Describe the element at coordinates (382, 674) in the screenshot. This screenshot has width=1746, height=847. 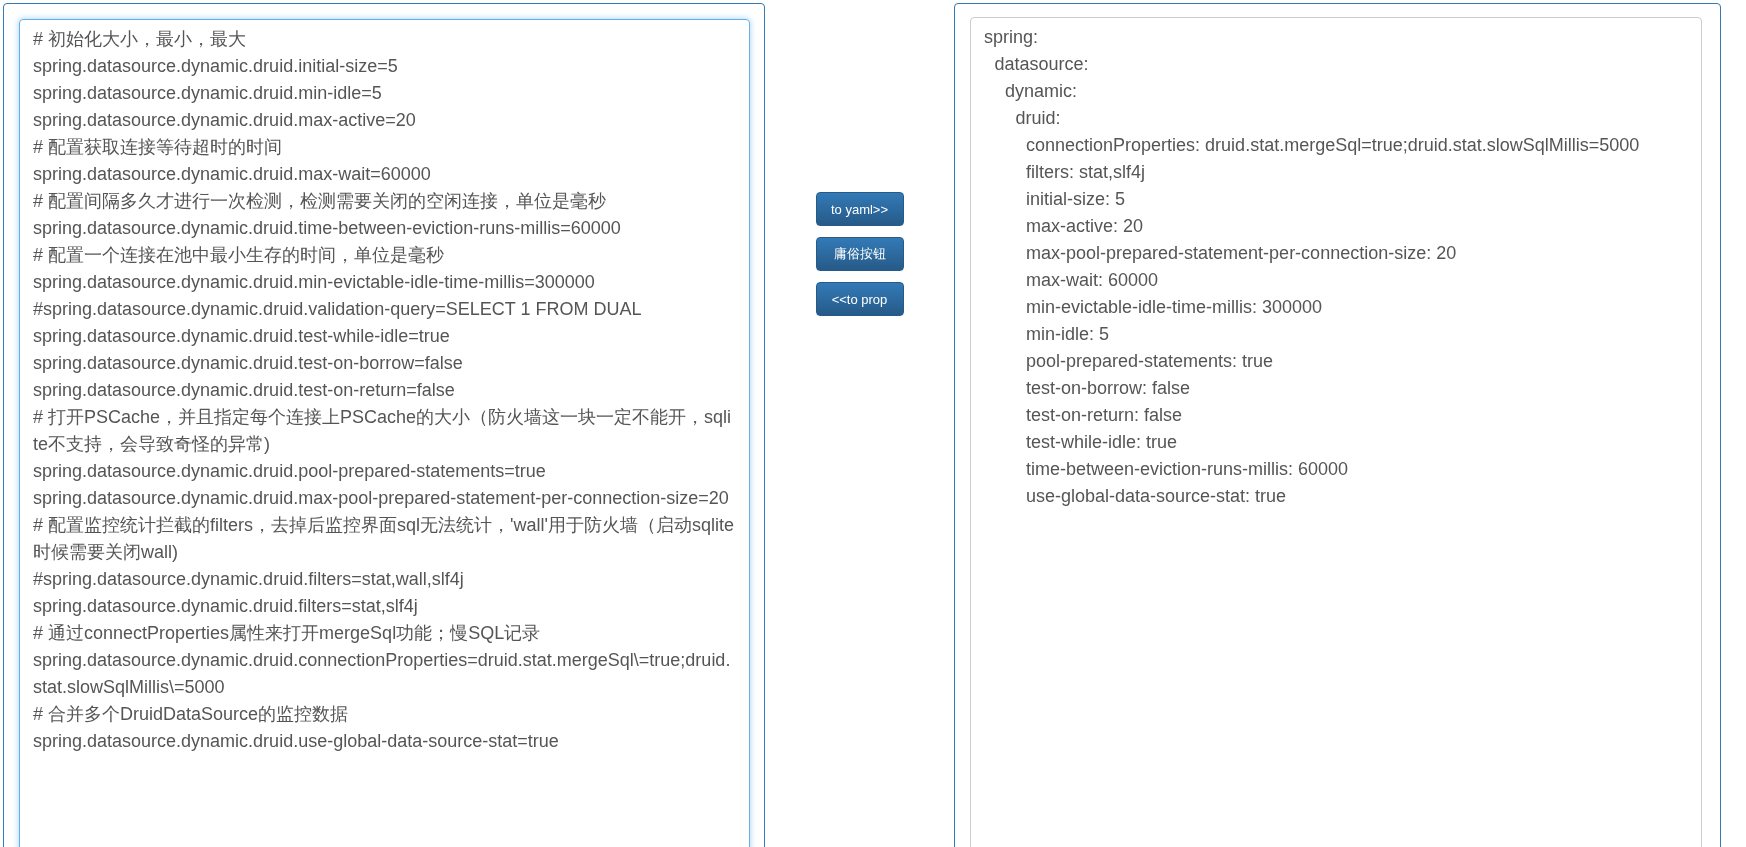
I see `code-line: spring.datasource.dynamic.druid.connectionProperties=druid.stat.mergeSql\=true;druid.stat.slowSqlMillis\=5000` at that location.